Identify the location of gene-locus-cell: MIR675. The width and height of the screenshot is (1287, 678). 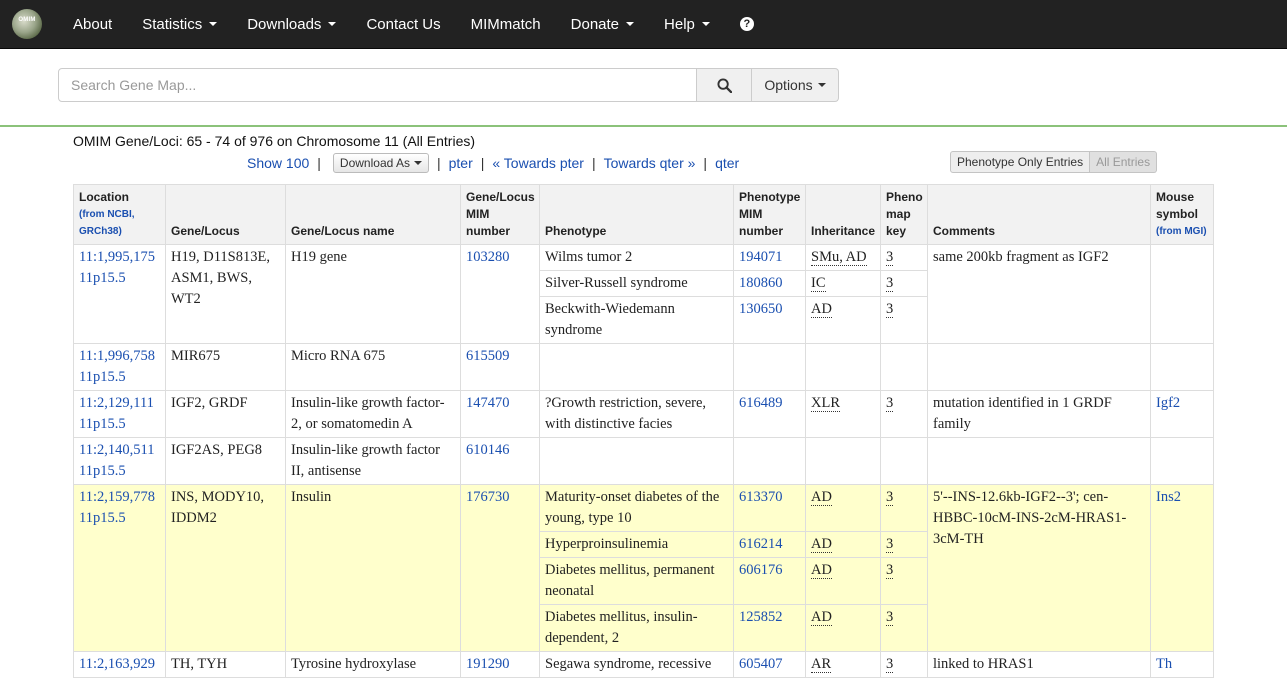
(225, 367).